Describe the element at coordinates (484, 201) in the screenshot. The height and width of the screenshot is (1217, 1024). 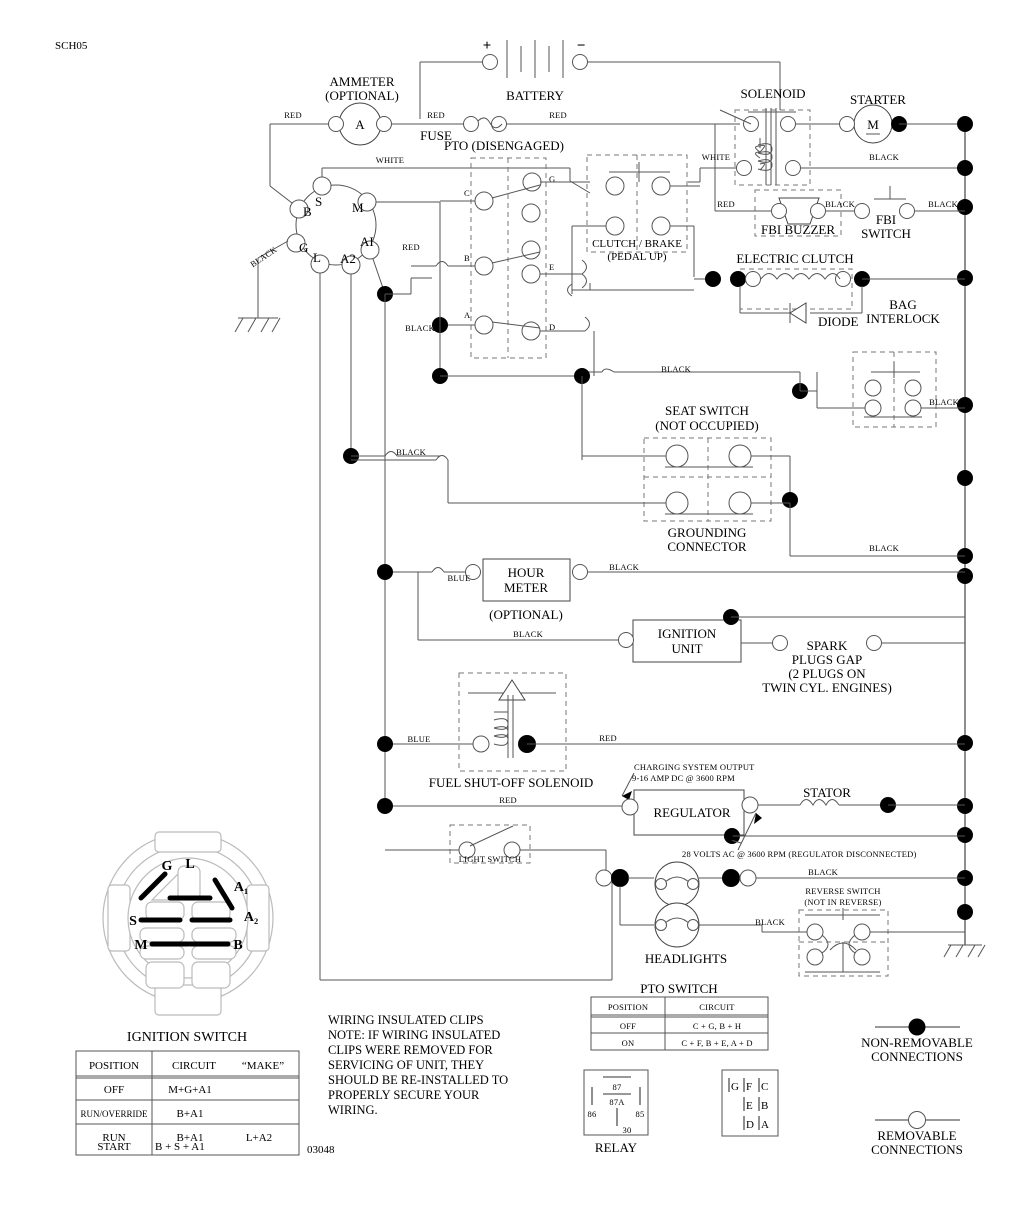
I see `pto-node-C` at that location.